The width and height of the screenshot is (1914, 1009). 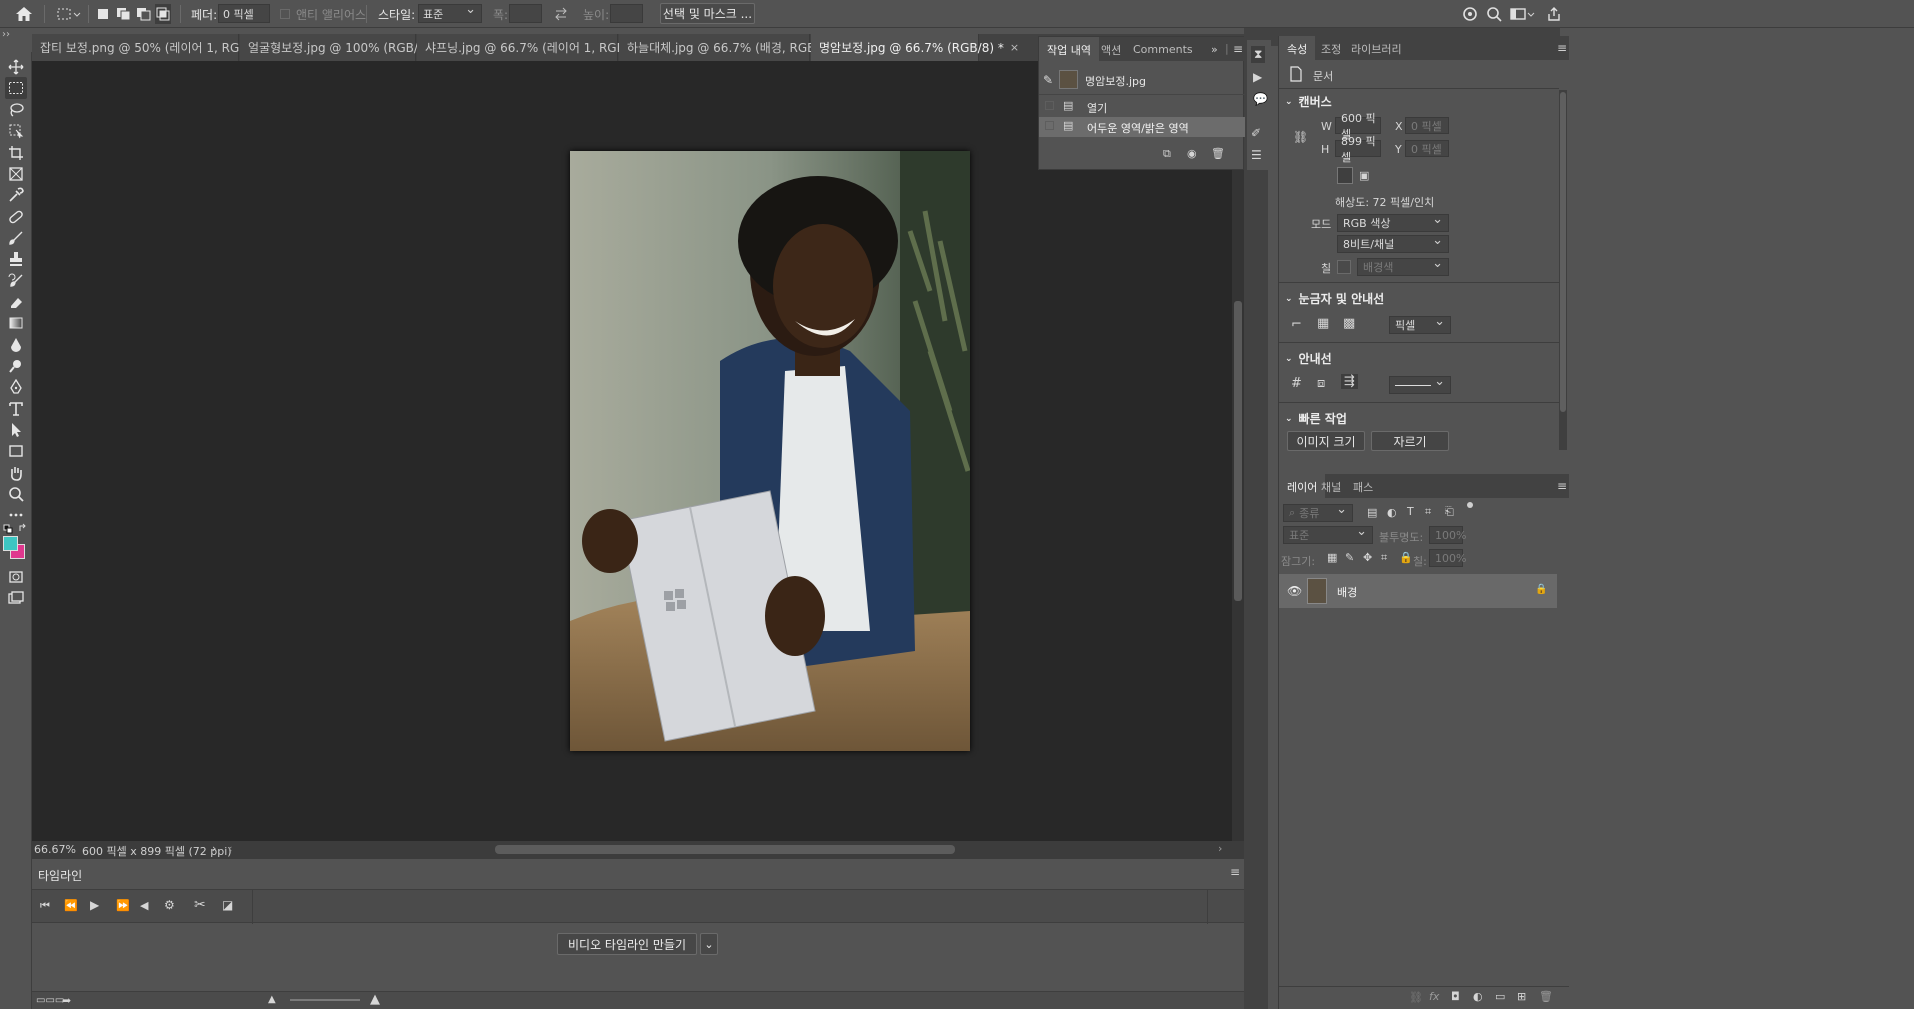 What do you see at coordinates (1323, 323) in the screenshot?
I see `grid-icon: ▦` at bounding box center [1323, 323].